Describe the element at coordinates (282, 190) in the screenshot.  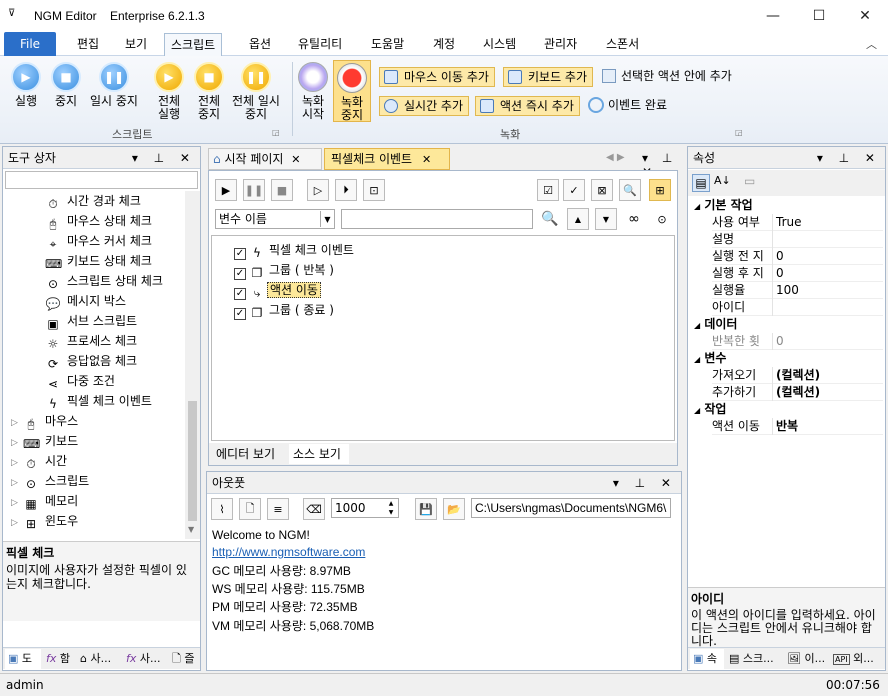
I see `stop-icon: ■` at that location.